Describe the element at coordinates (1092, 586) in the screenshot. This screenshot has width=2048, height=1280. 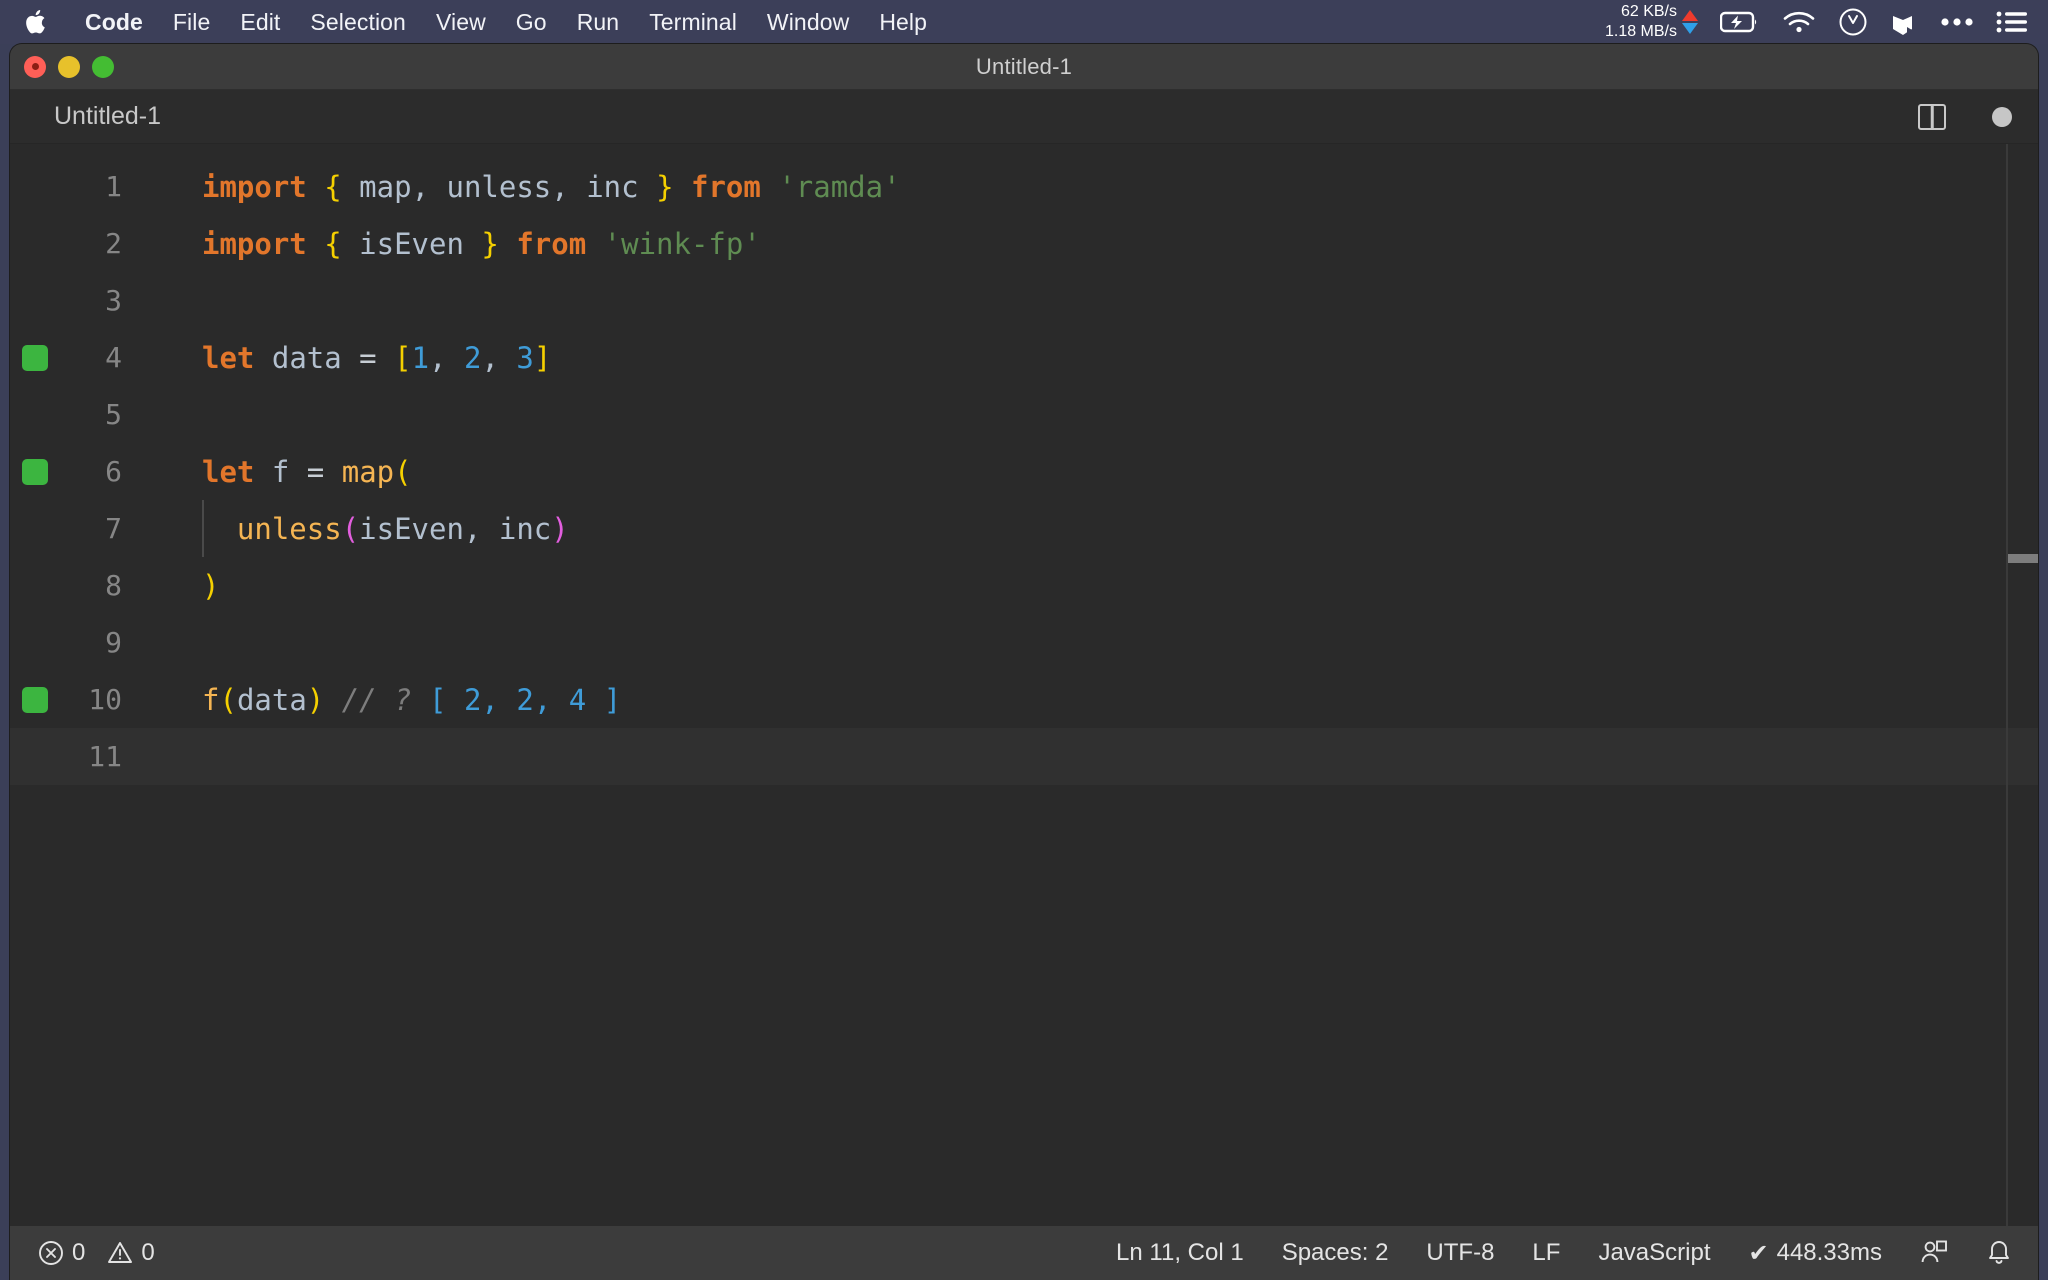
I see `code-text: )` at that location.